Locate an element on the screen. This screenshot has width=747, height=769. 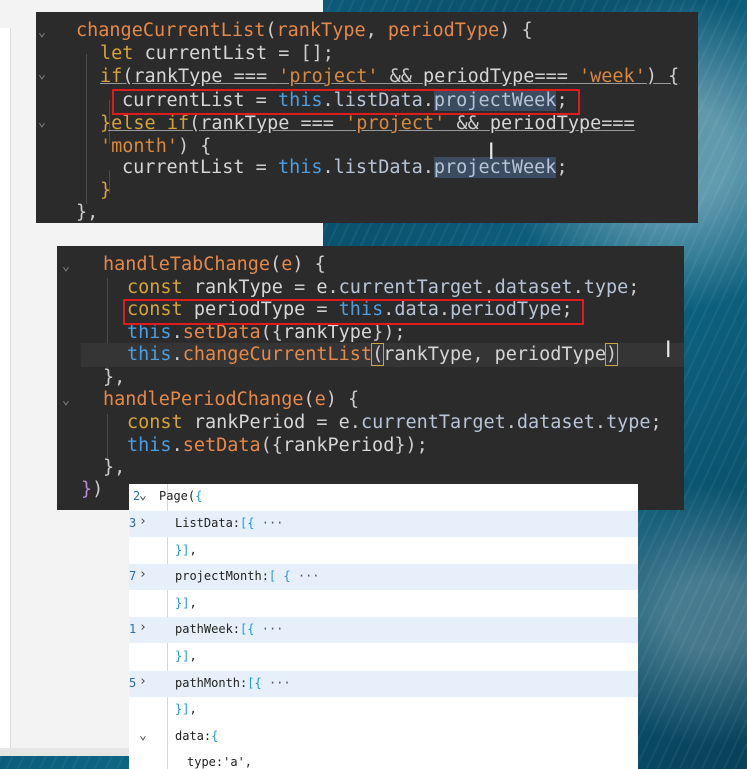
code-line: this.setData({rankType}); is located at coordinates (266, 332).